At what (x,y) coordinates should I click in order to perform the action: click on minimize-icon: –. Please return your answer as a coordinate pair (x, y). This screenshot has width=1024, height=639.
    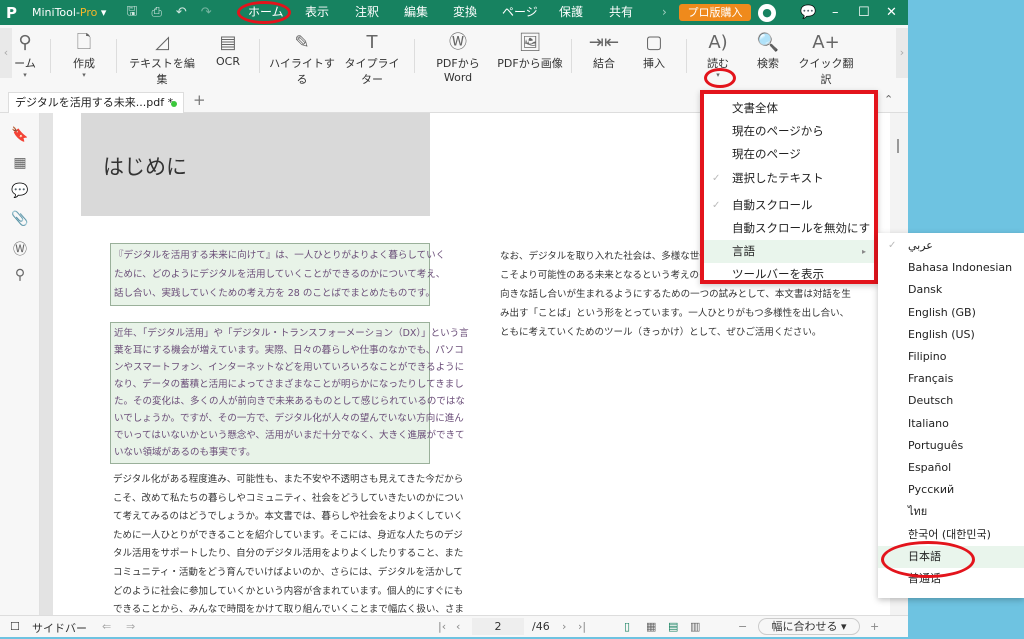
    Looking at the image, I should click on (835, 12).